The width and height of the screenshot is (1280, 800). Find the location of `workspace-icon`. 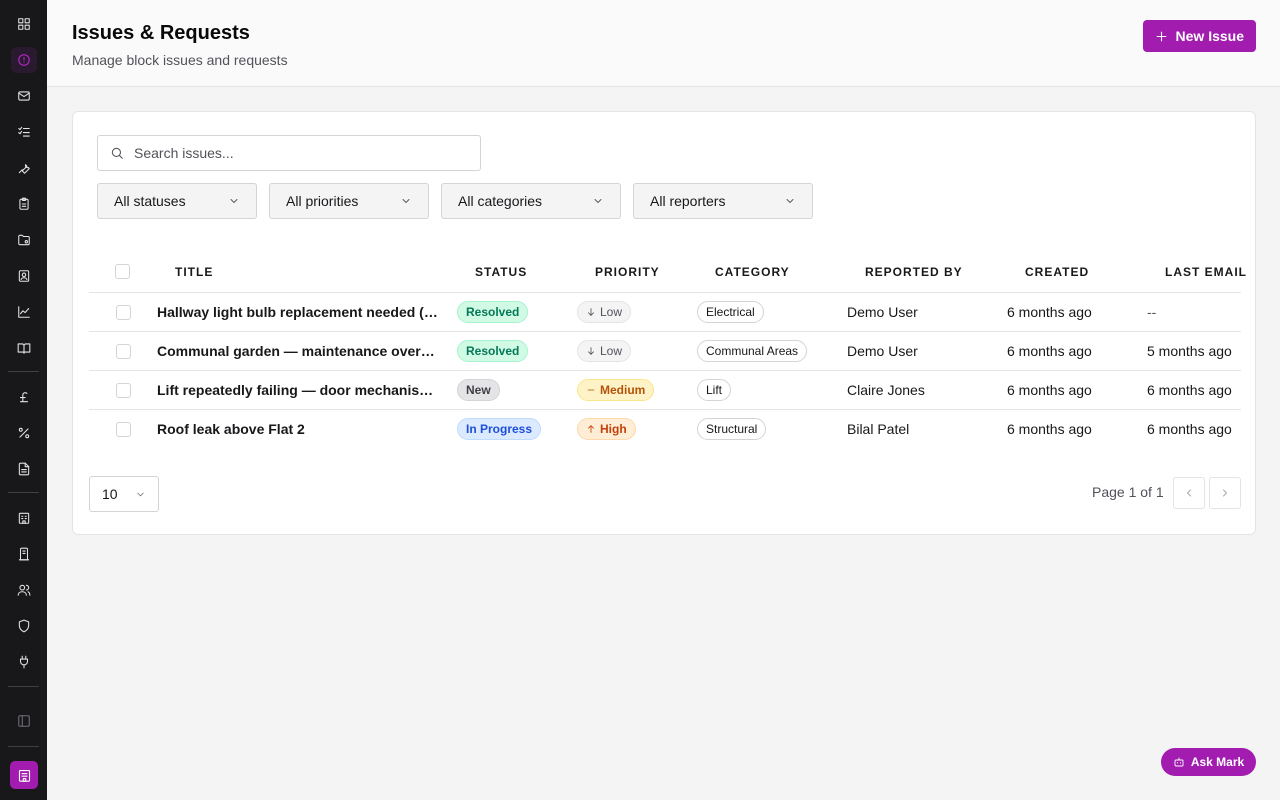

workspace-icon is located at coordinates (24, 775).